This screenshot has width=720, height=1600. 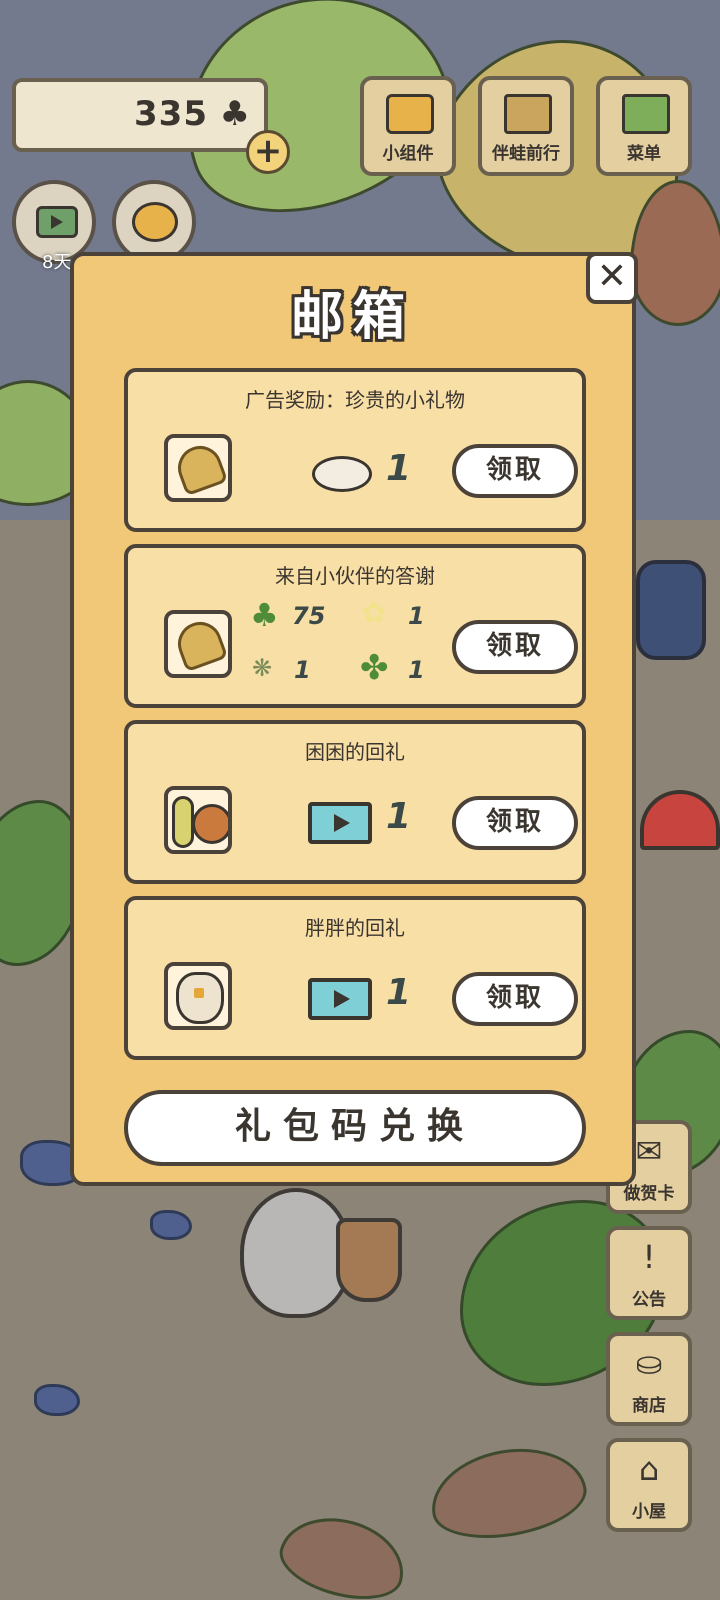 I want to click on clover-count: 335, so click(x=171, y=114).